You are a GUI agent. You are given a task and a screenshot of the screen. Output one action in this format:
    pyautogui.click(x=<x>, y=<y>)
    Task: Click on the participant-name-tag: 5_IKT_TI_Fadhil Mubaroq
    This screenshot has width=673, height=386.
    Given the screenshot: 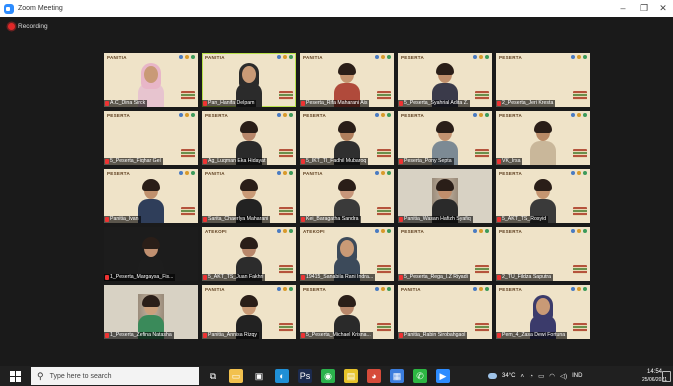 What is the action you would take?
    pyautogui.click(x=334, y=161)
    